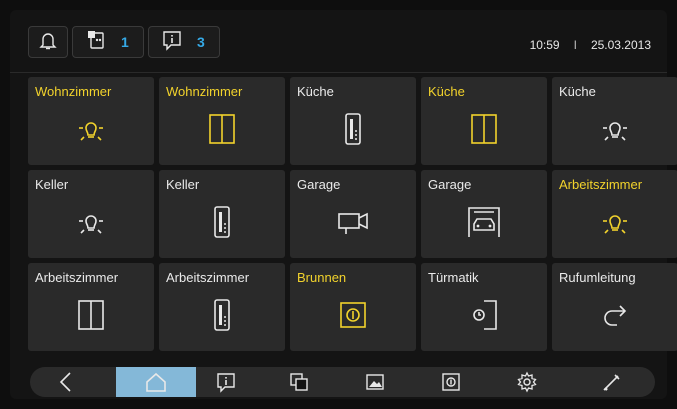 This screenshot has width=677, height=409. I want to click on nav-tools-button, so click(612, 382).